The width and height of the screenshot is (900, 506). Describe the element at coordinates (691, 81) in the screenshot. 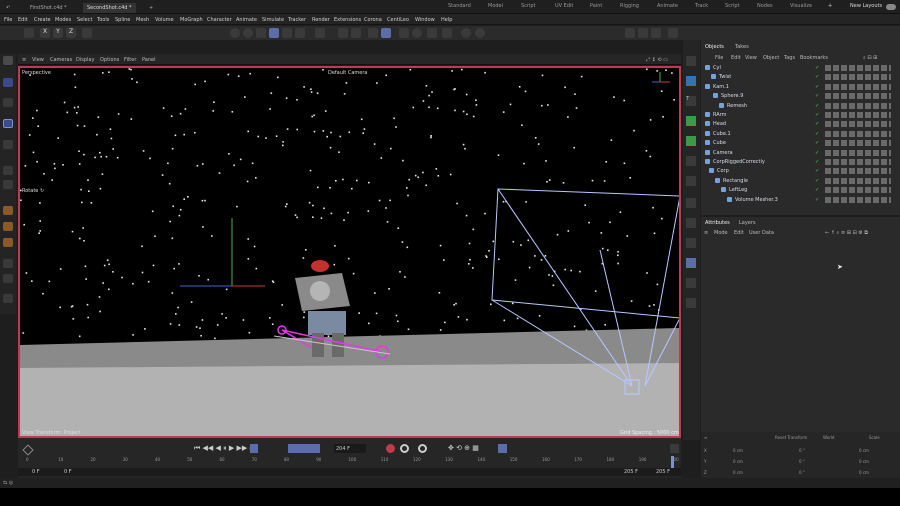

I see `cube-object-icon` at that location.